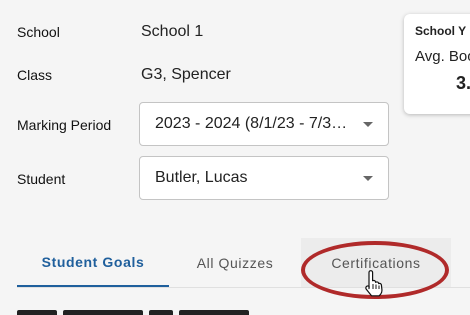 The image size is (470, 315). I want to click on class-value: G3, Spencer, so click(186, 74).